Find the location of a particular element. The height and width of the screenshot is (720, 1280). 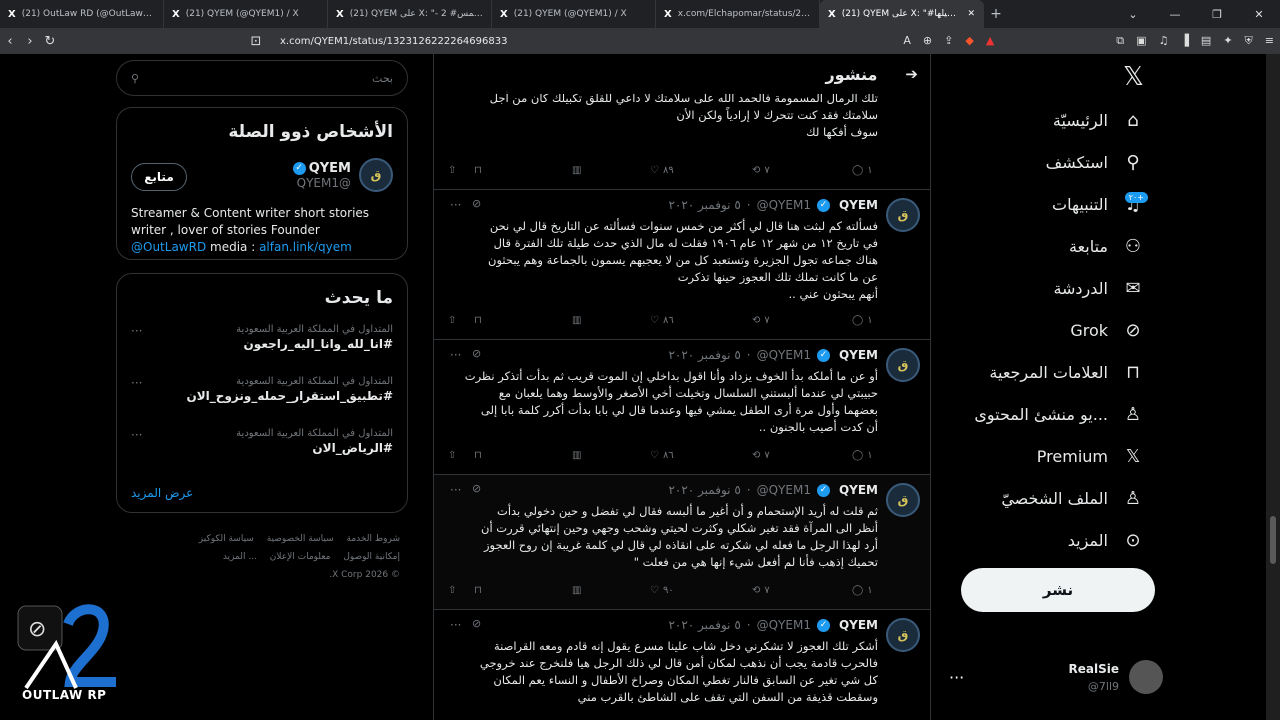

show-more-link: عرض المزيد is located at coordinates (162, 493).